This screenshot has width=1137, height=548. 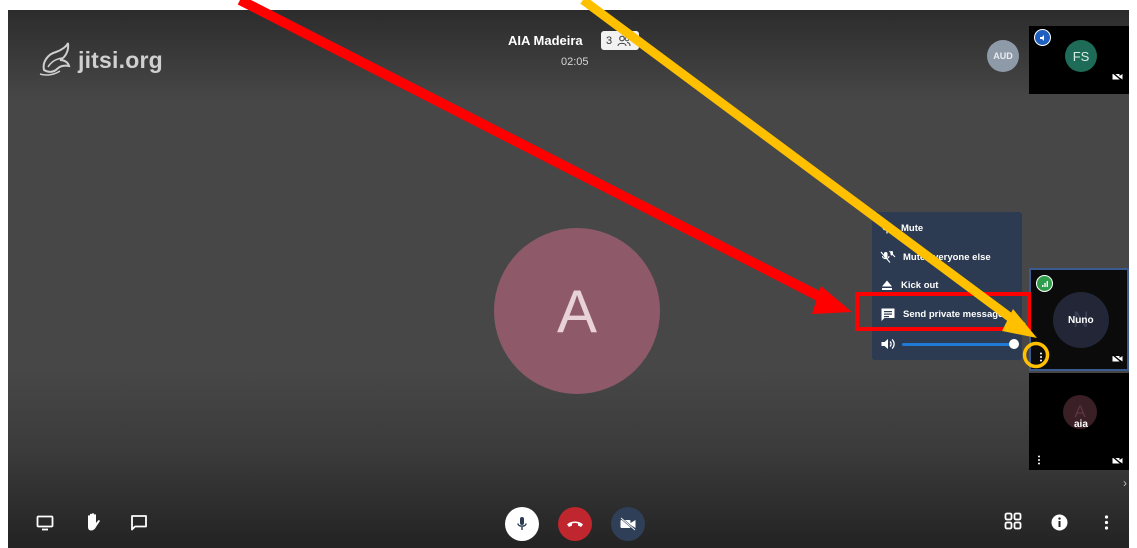 I want to click on remote-participant-label: AUD, so click(x=1003, y=56).